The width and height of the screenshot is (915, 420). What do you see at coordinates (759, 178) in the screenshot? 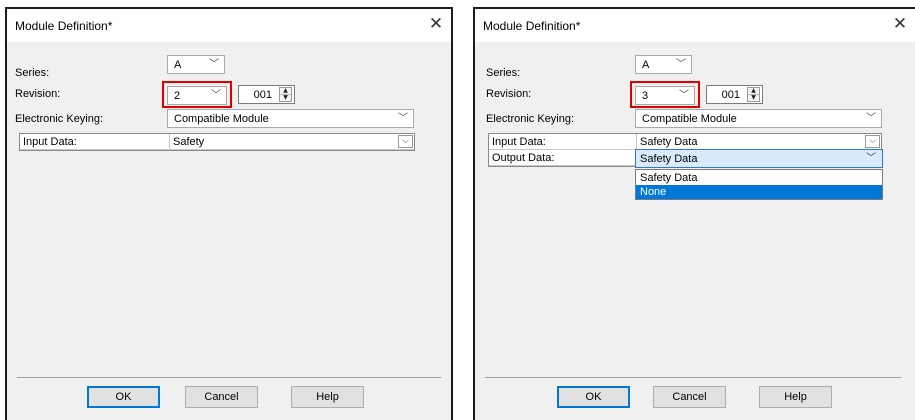
I see `dropdown-option-safety-data: Safety Data` at bounding box center [759, 178].